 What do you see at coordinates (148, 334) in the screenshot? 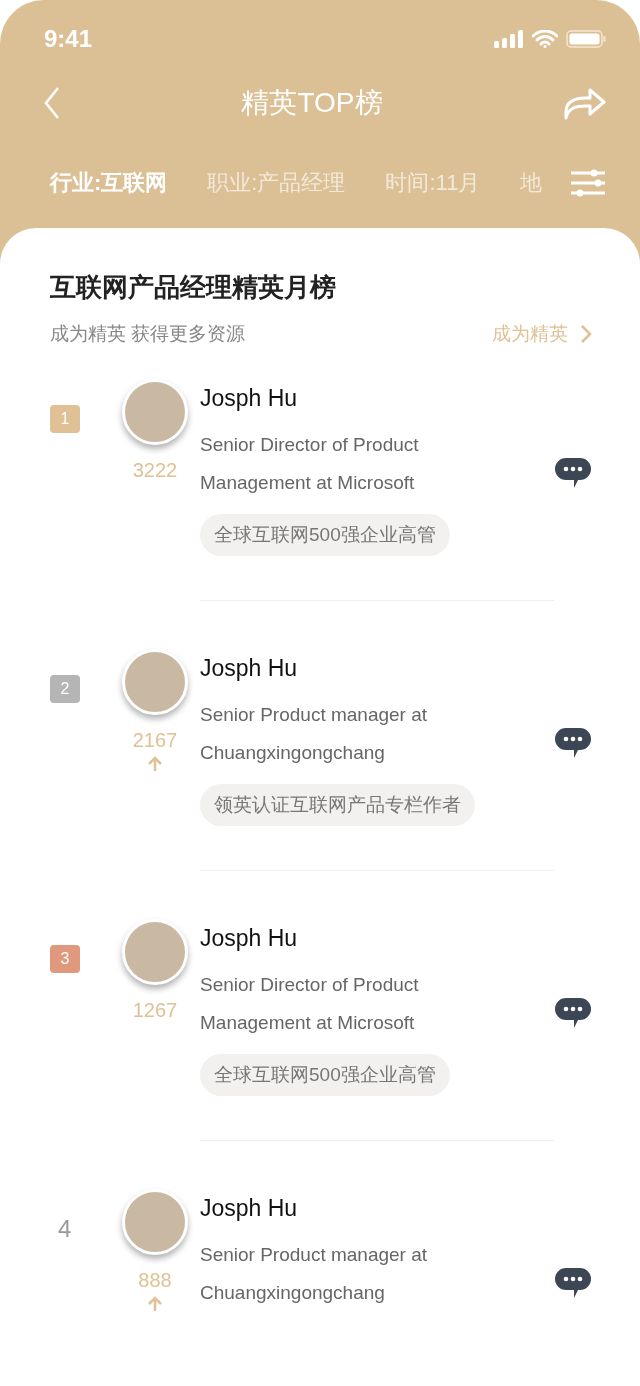
I see `board-subtitle: 成为精英 获得更多资源` at bounding box center [148, 334].